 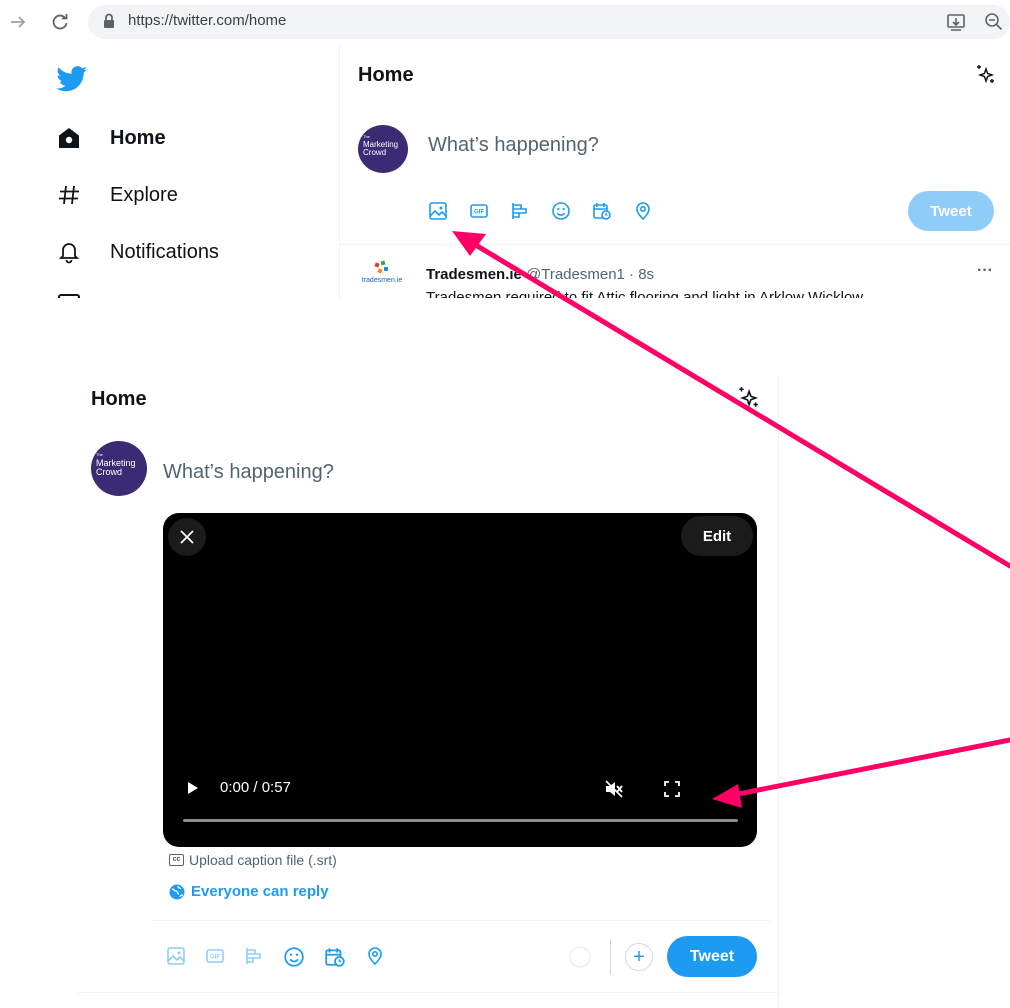 What do you see at coordinates (994, 22) in the screenshot?
I see `zoom-icon` at bounding box center [994, 22].